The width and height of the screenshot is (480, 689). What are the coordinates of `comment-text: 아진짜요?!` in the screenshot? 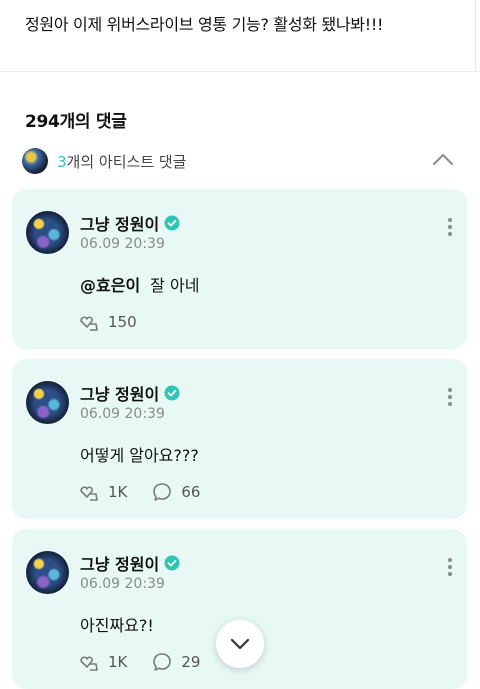 It's located at (117, 625).